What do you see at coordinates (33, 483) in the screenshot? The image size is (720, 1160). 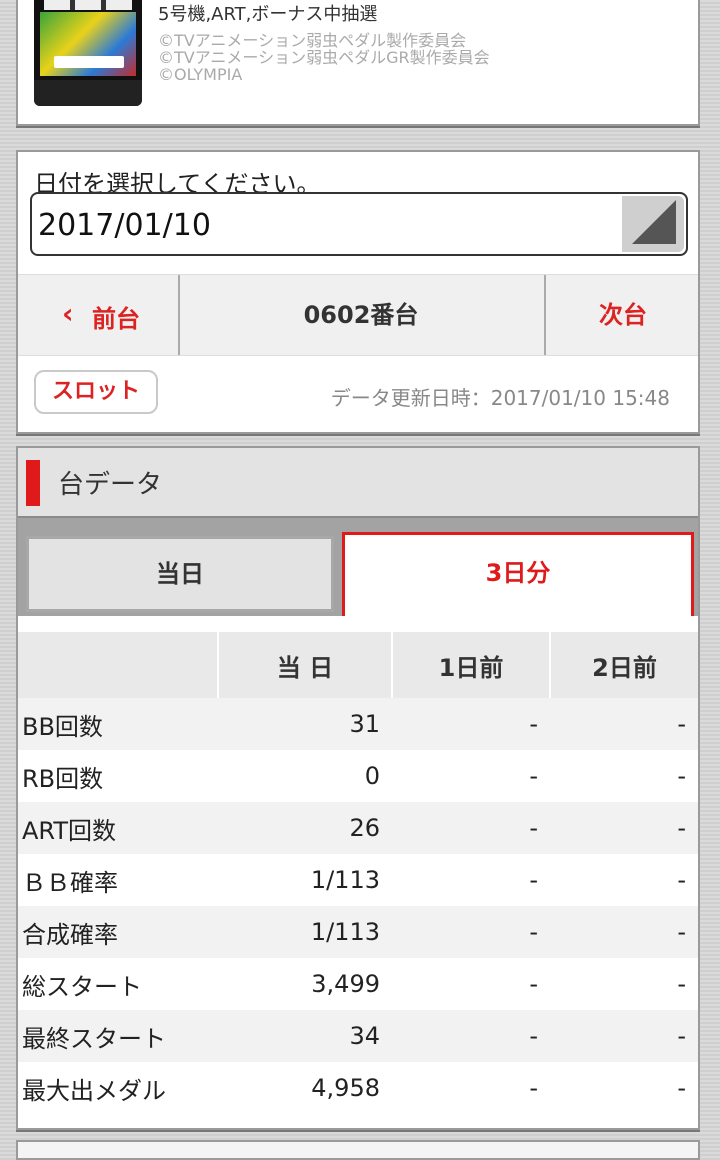 I see `section-accent-bar` at bounding box center [33, 483].